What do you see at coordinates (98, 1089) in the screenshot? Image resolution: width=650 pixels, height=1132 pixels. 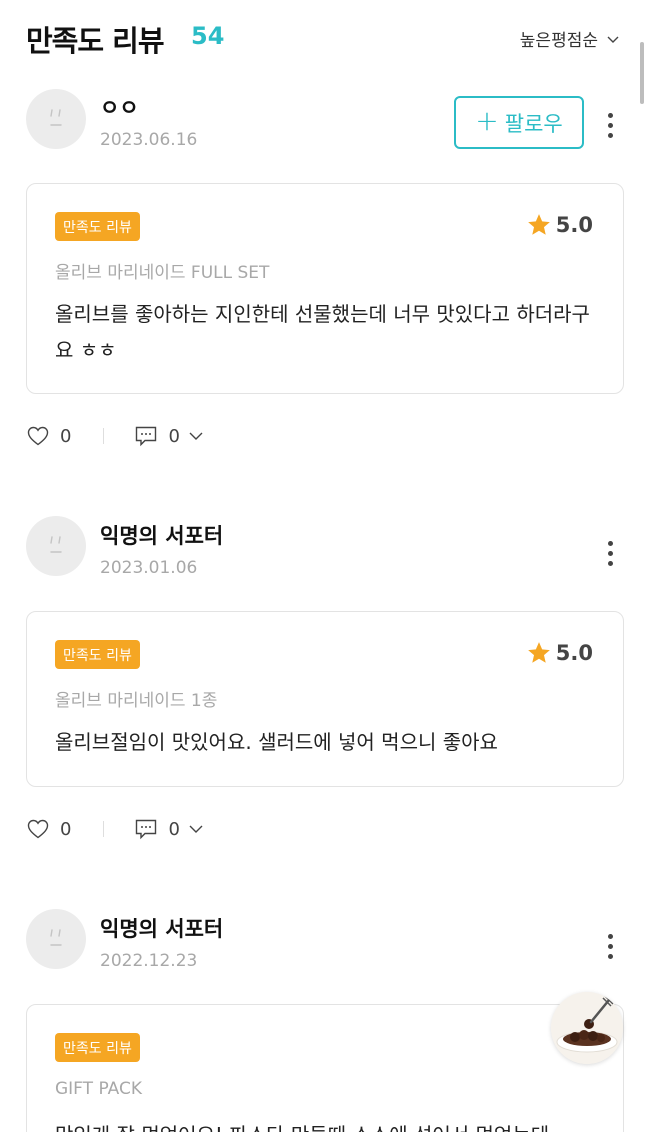 I see `product-option: GIFT PACK` at bounding box center [98, 1089].